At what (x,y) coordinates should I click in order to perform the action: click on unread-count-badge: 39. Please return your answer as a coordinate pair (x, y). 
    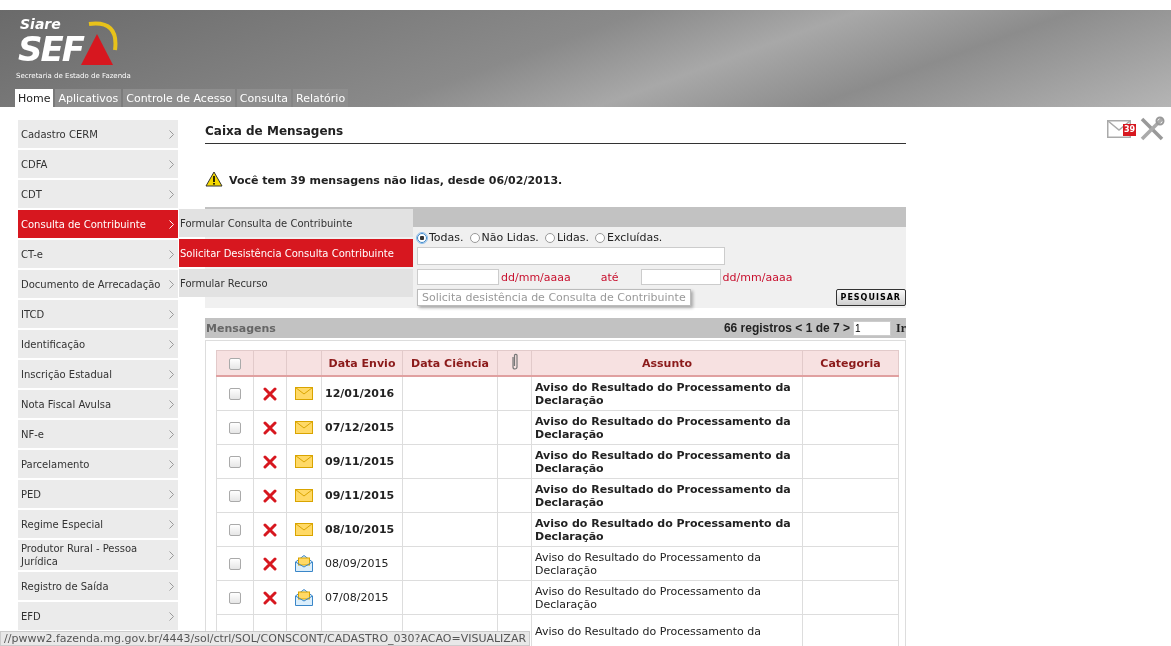
    Looking at the image, I should click on (1130, 130).